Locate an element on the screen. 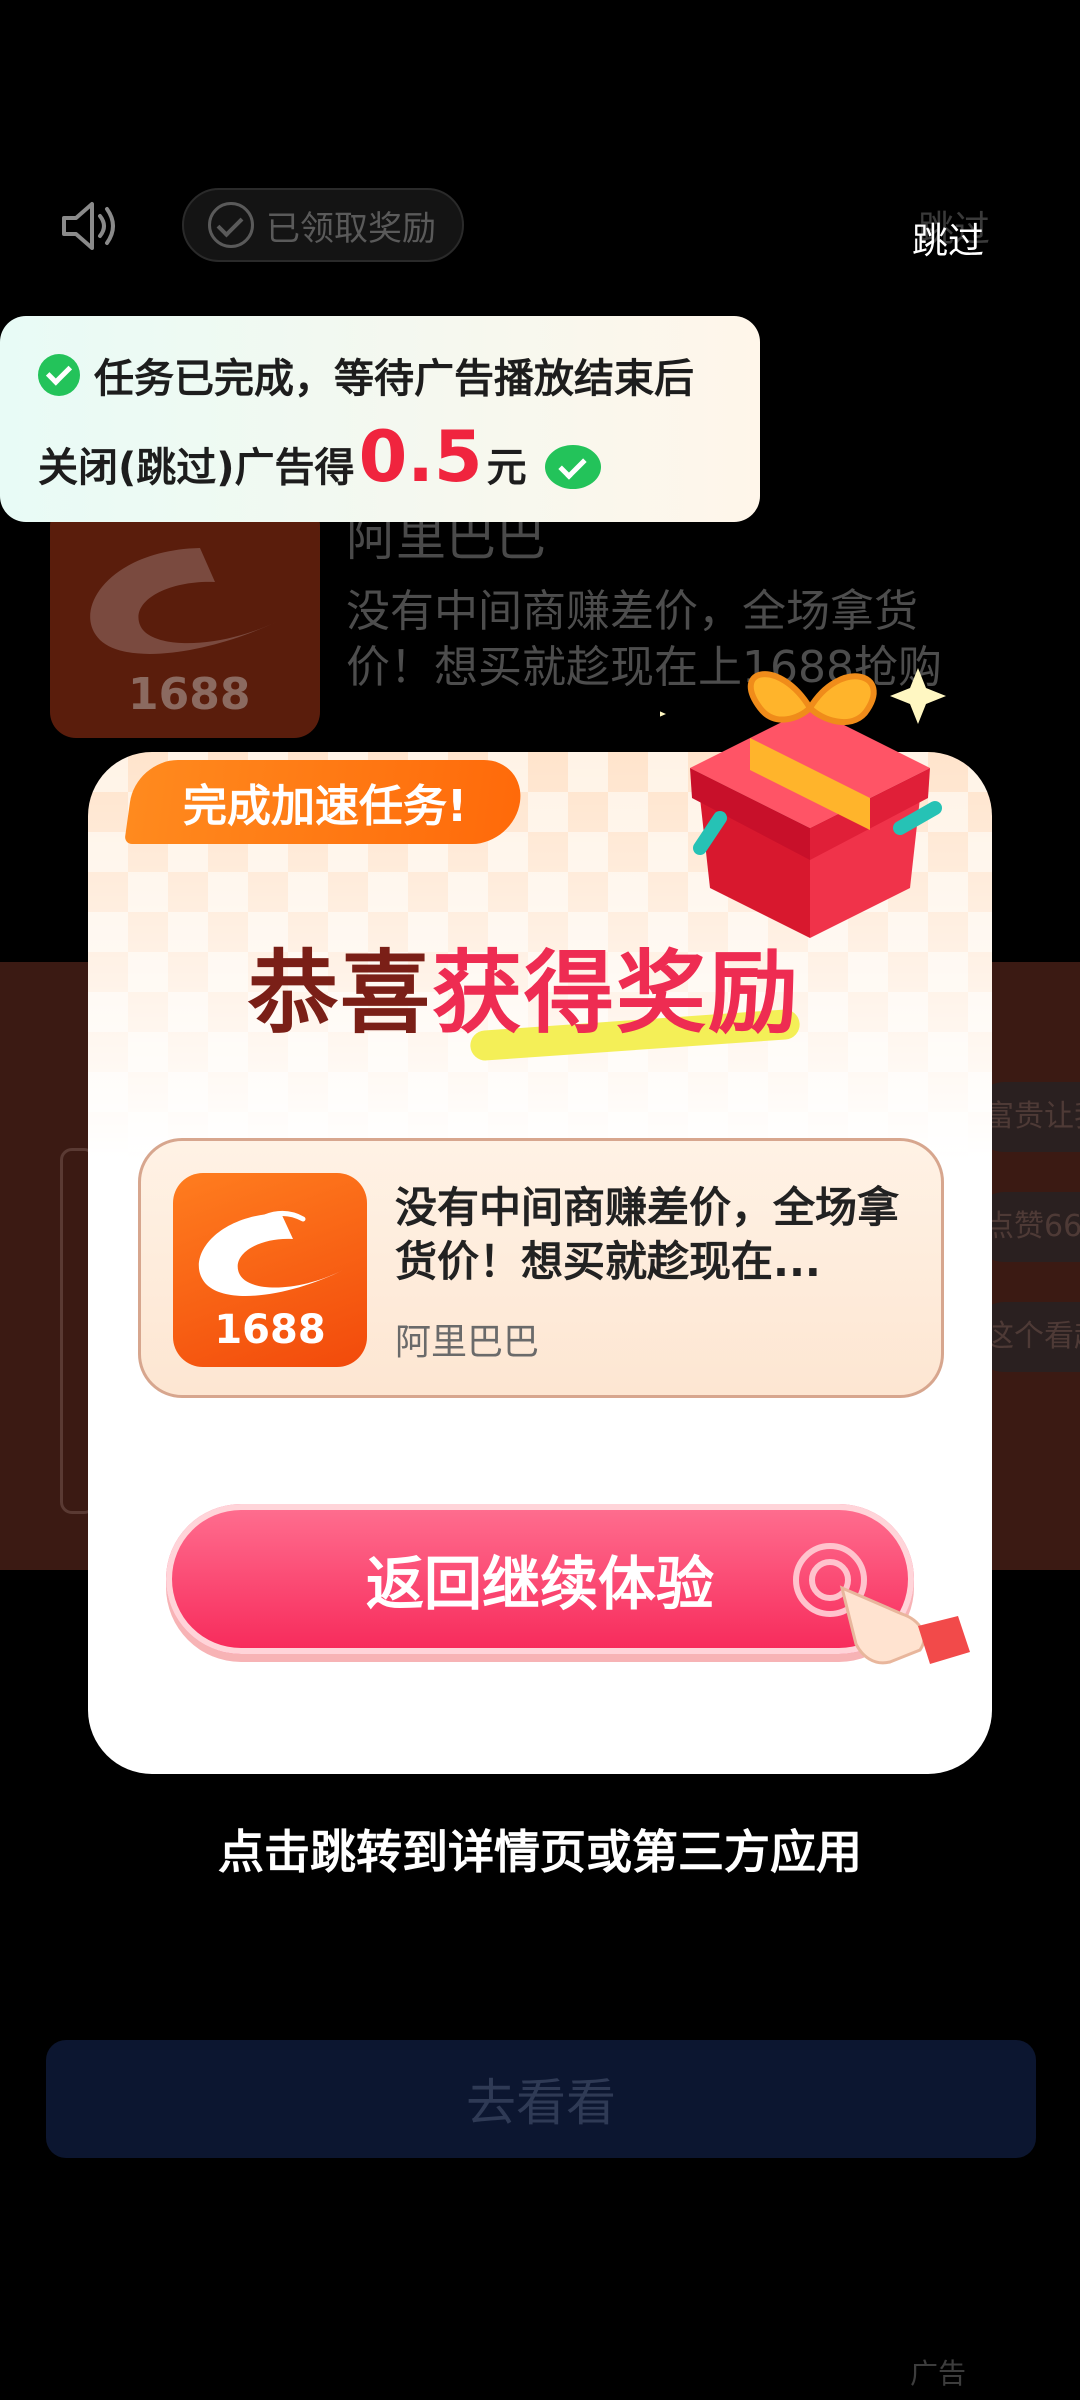 Image resolution: width=1080 pixels, height=2400 pixels. alibaba-1688-app-icon: 1688 is located at coordinates (270, 1270).